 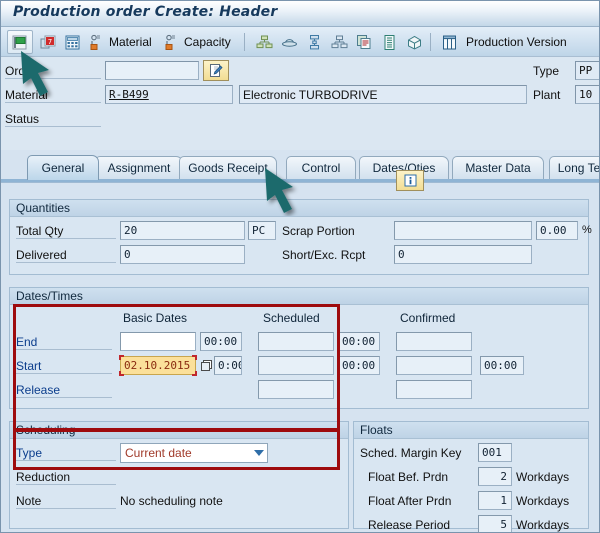 I want to click on calculator-icon, so click(x=72, y=42).